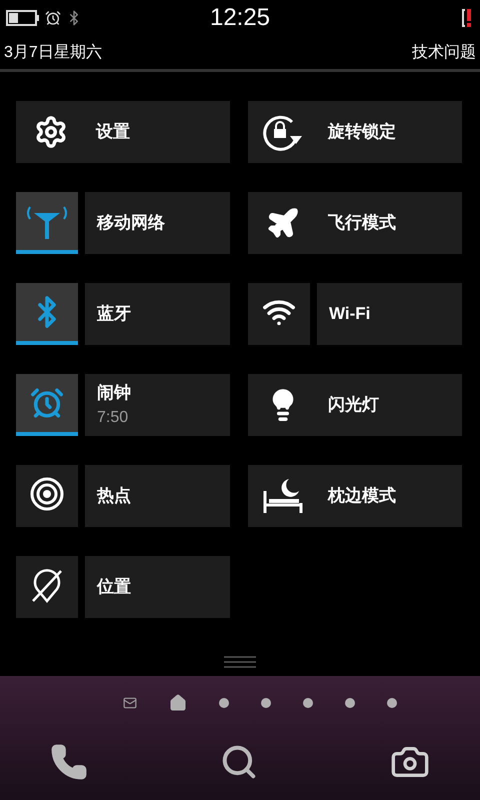  Describe the element at coordinates (283, 496) in the screenshot. I see `bed-moon-icon` at that location.